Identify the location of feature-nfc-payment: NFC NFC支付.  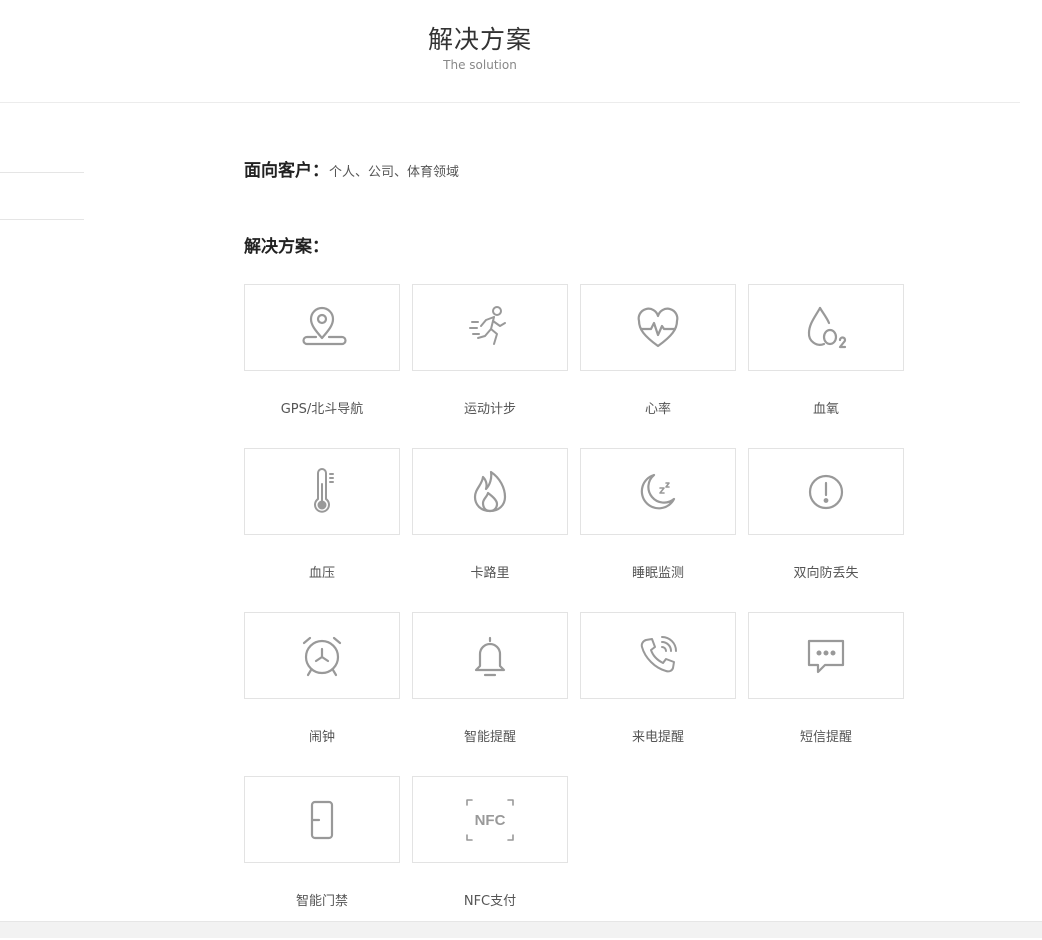
(490, 858).